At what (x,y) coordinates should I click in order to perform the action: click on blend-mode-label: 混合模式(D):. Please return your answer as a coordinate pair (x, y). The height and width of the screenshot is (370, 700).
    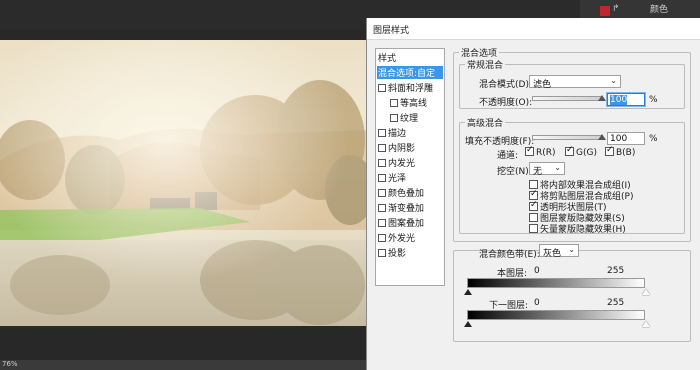
    Looking at the image, I should click on (505, 85).